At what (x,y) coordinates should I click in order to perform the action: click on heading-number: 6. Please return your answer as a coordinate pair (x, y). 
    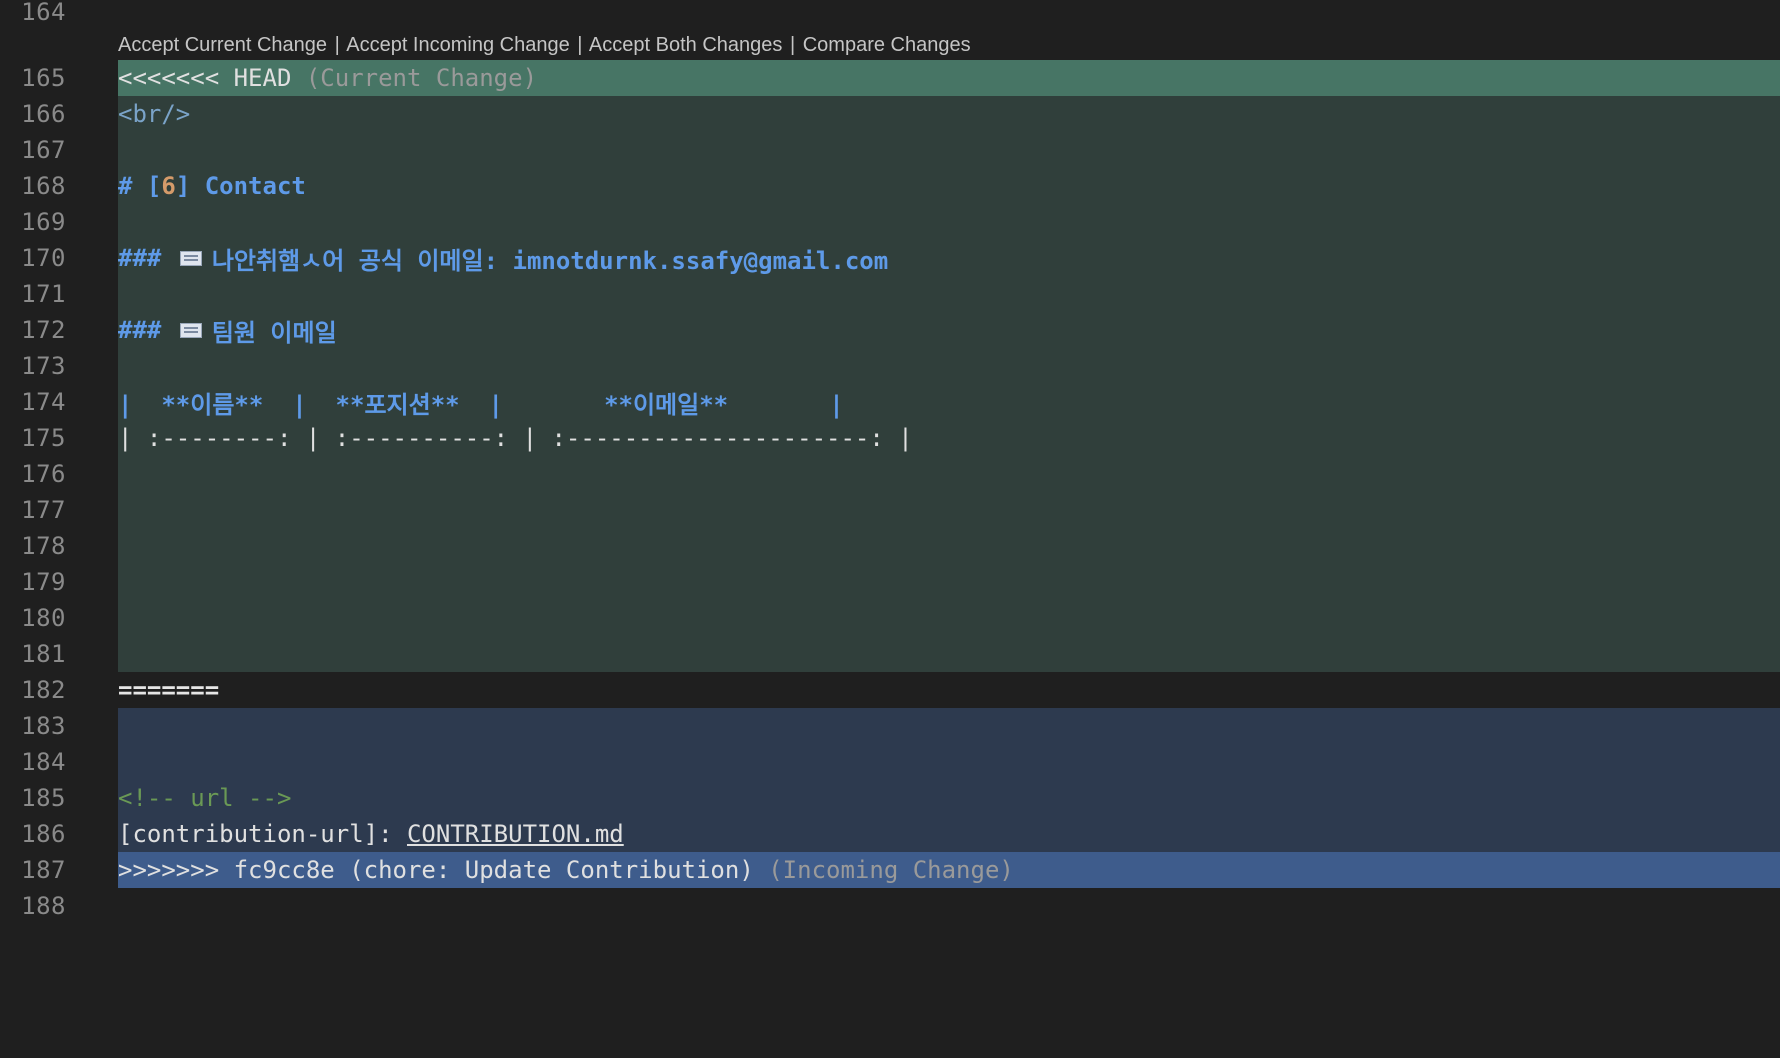
    Looking at the image, I should click on (168, 186).